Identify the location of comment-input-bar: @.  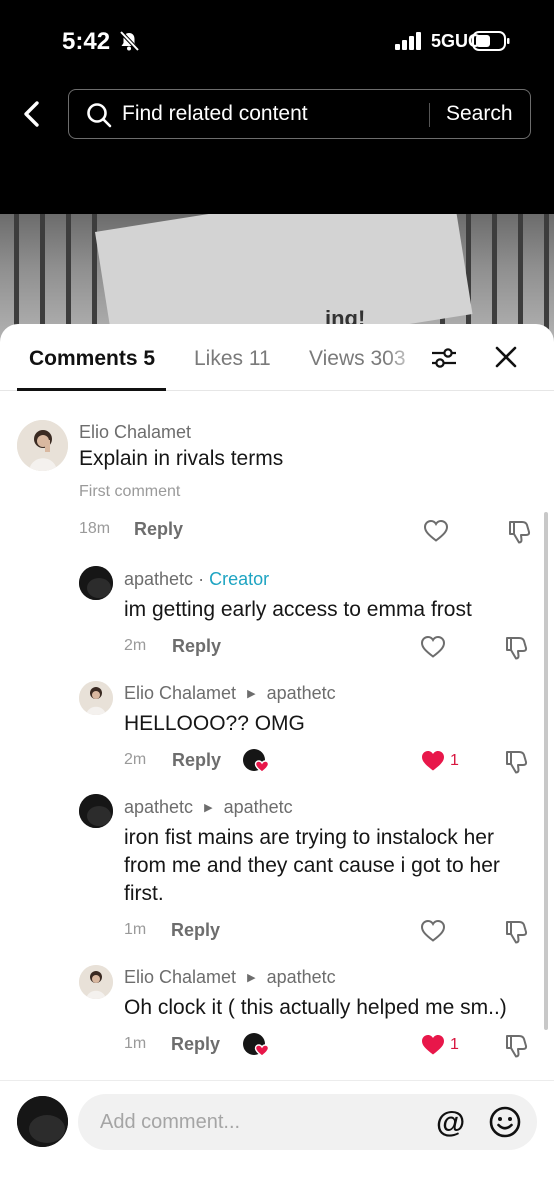
(277, 1140).